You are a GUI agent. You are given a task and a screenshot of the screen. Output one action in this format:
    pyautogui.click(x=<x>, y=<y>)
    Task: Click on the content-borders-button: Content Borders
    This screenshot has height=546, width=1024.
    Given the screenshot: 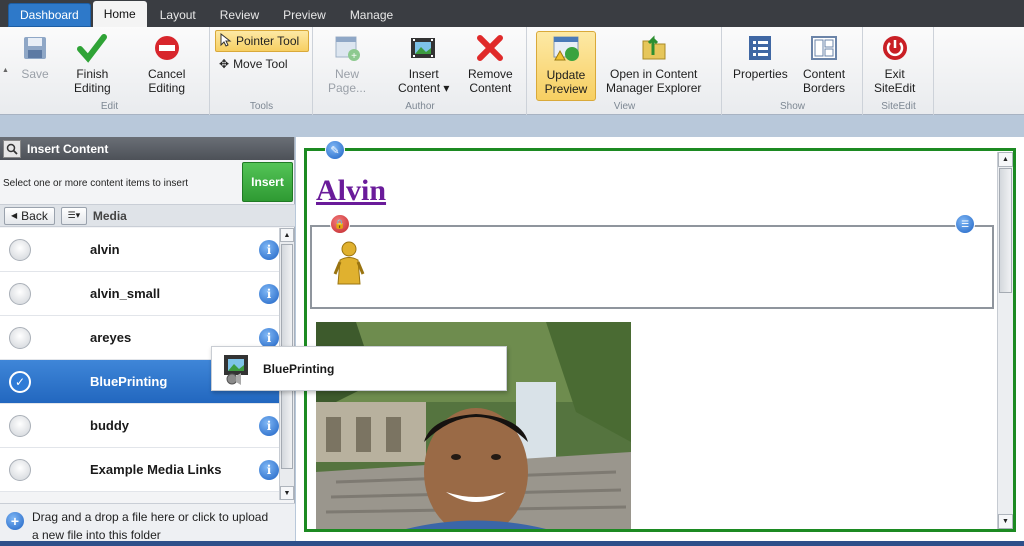 What is the action you would take?
    pyautogui.click(x=824, y=64)
    